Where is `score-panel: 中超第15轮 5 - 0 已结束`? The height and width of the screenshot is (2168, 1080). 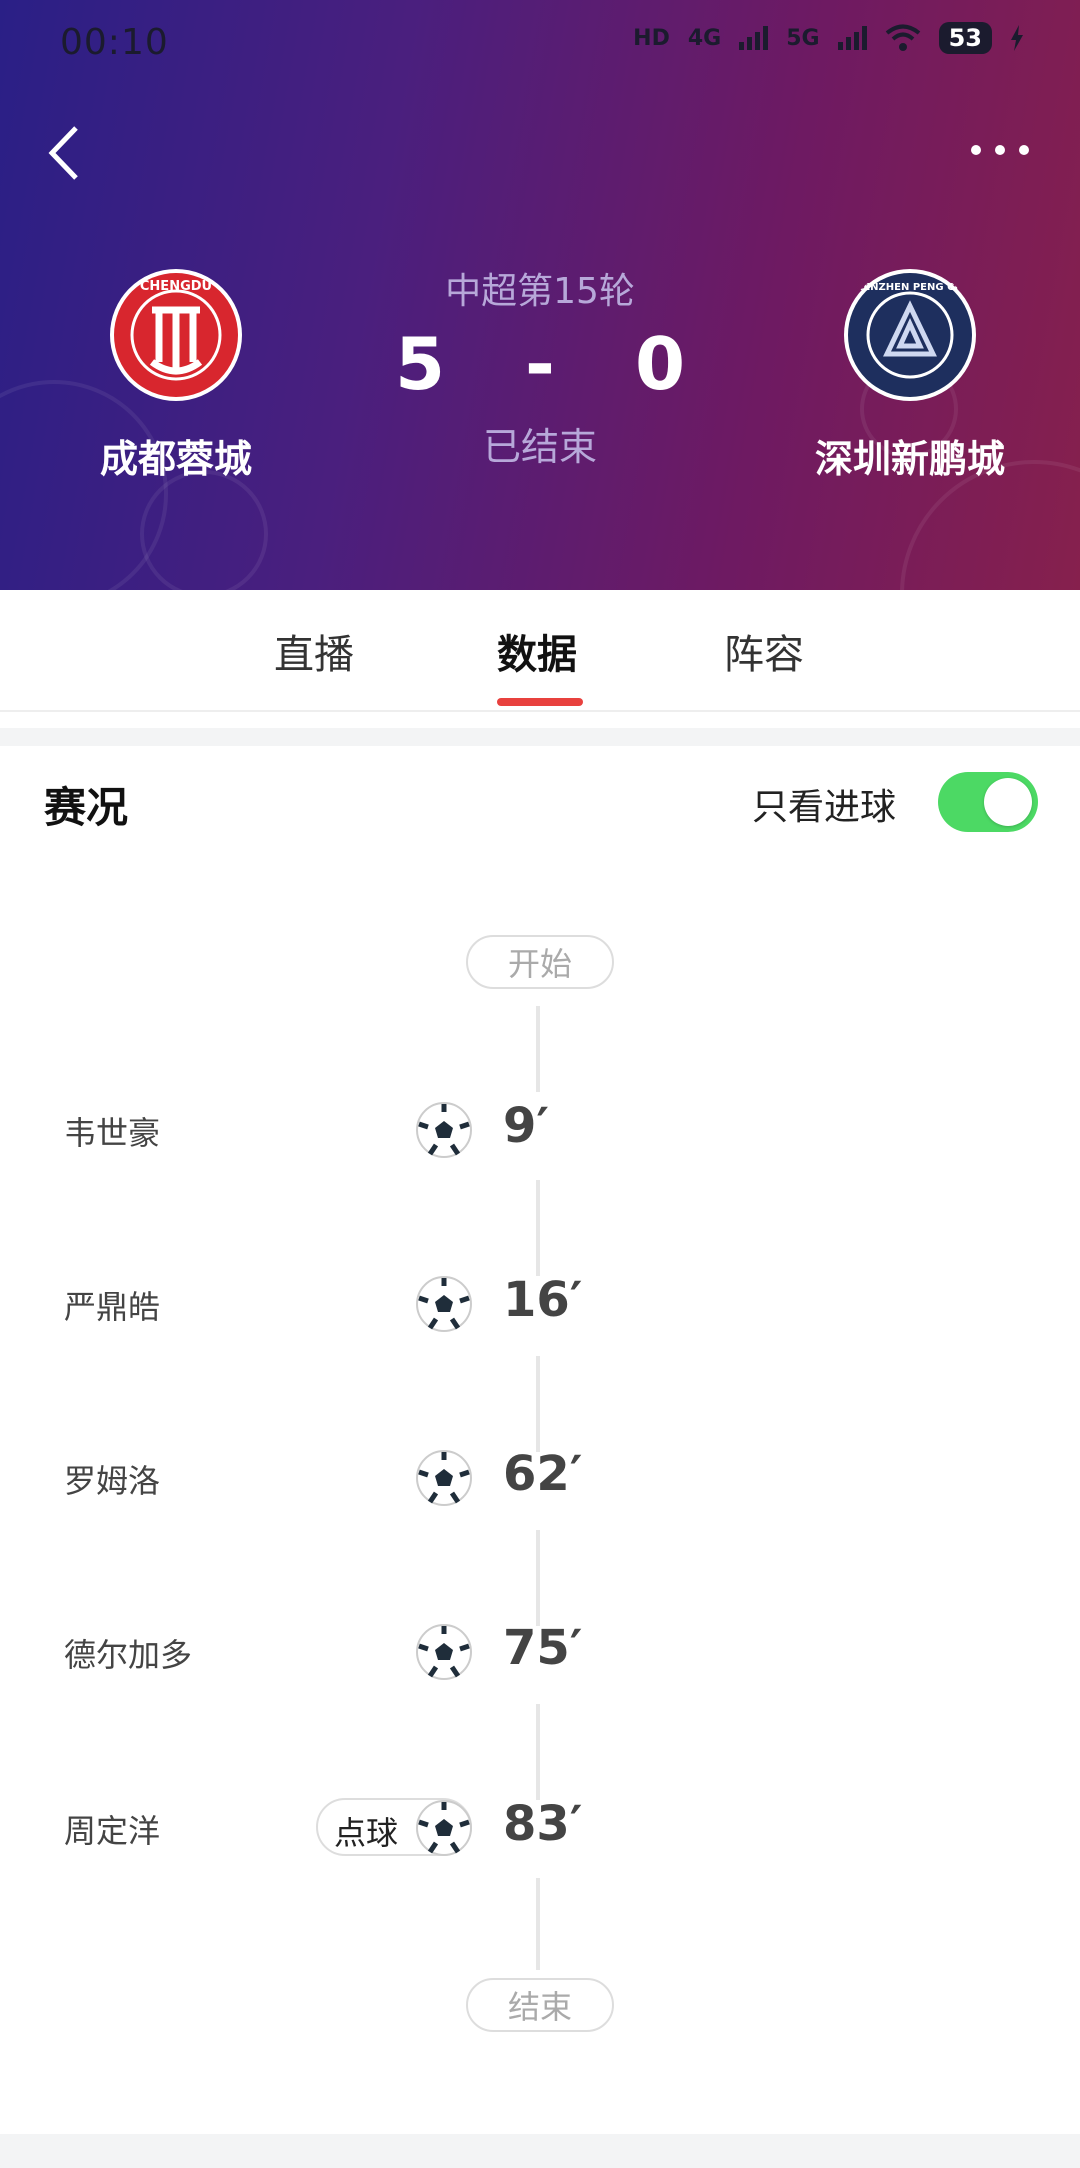
score-panel: 中超第15轮 5 - 0 已结束 is located at coordinates (540, 366).